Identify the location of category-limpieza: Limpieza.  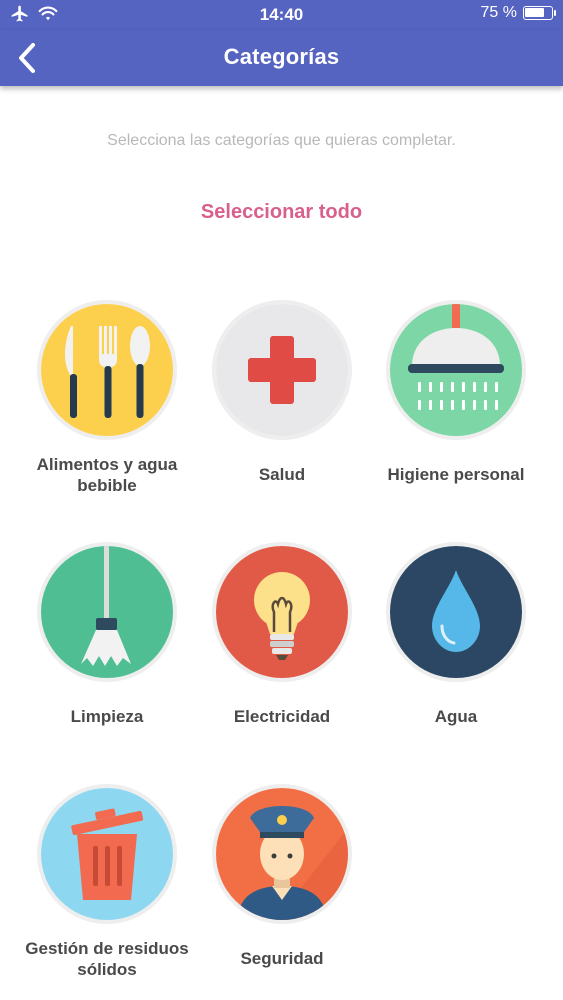
(107, 634).